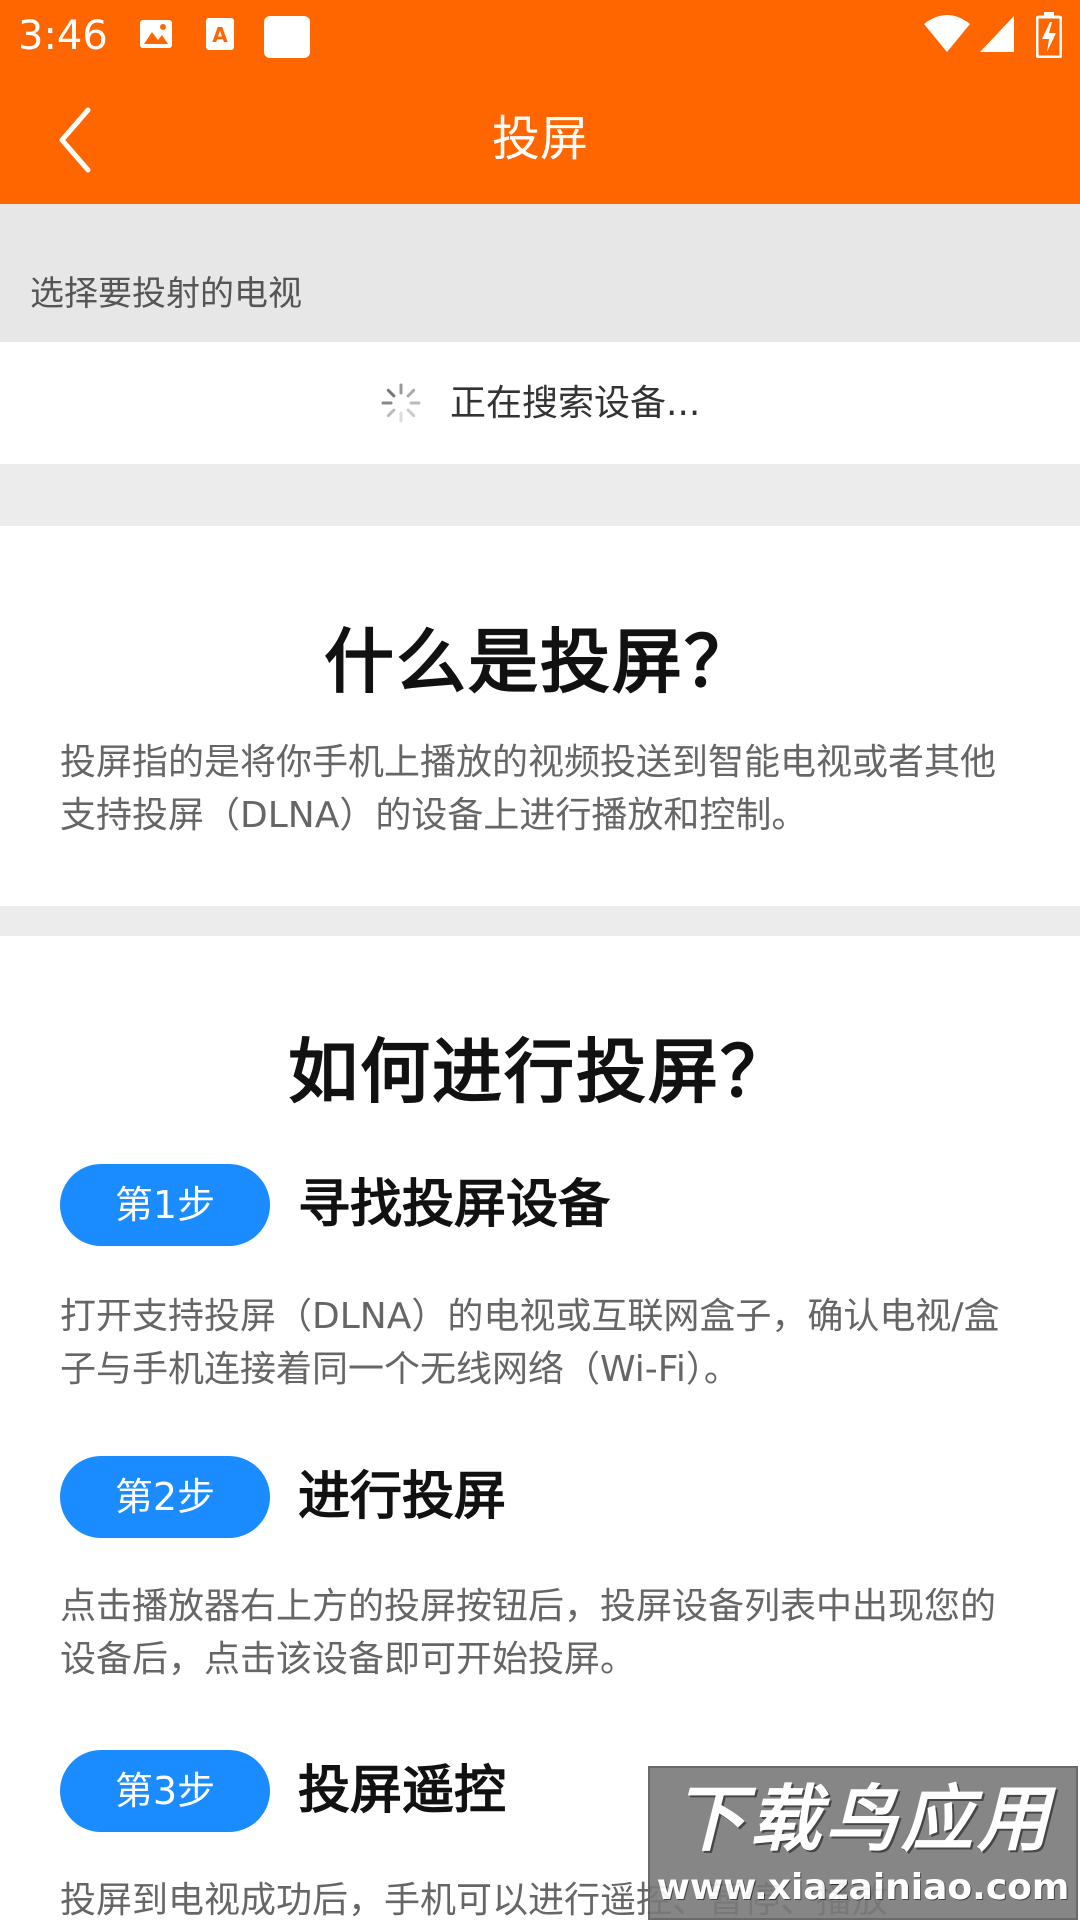 This screenshot has width=1080, height=1927. Describe the element at coordinates (165, 1791) in the screenshot. I see `step-3-badge: 第3步` at that location.